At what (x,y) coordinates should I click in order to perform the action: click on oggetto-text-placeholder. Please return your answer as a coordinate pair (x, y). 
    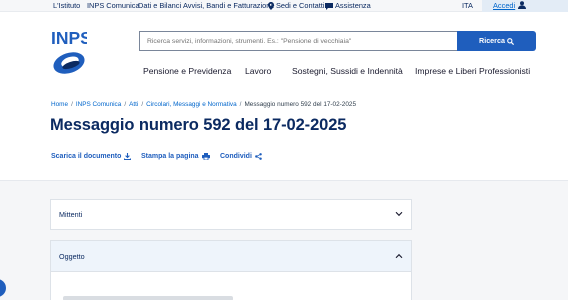
    Looking at the image, I should click on (148, 298).